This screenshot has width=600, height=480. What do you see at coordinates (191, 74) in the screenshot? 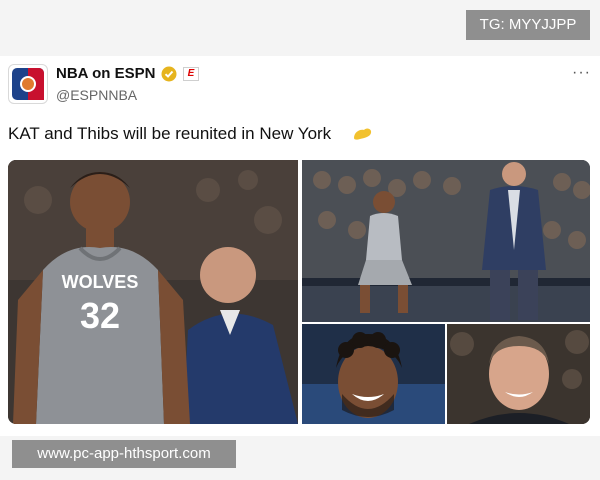
I see `espn-badge-icon: E` at bounding box center [191, 74].